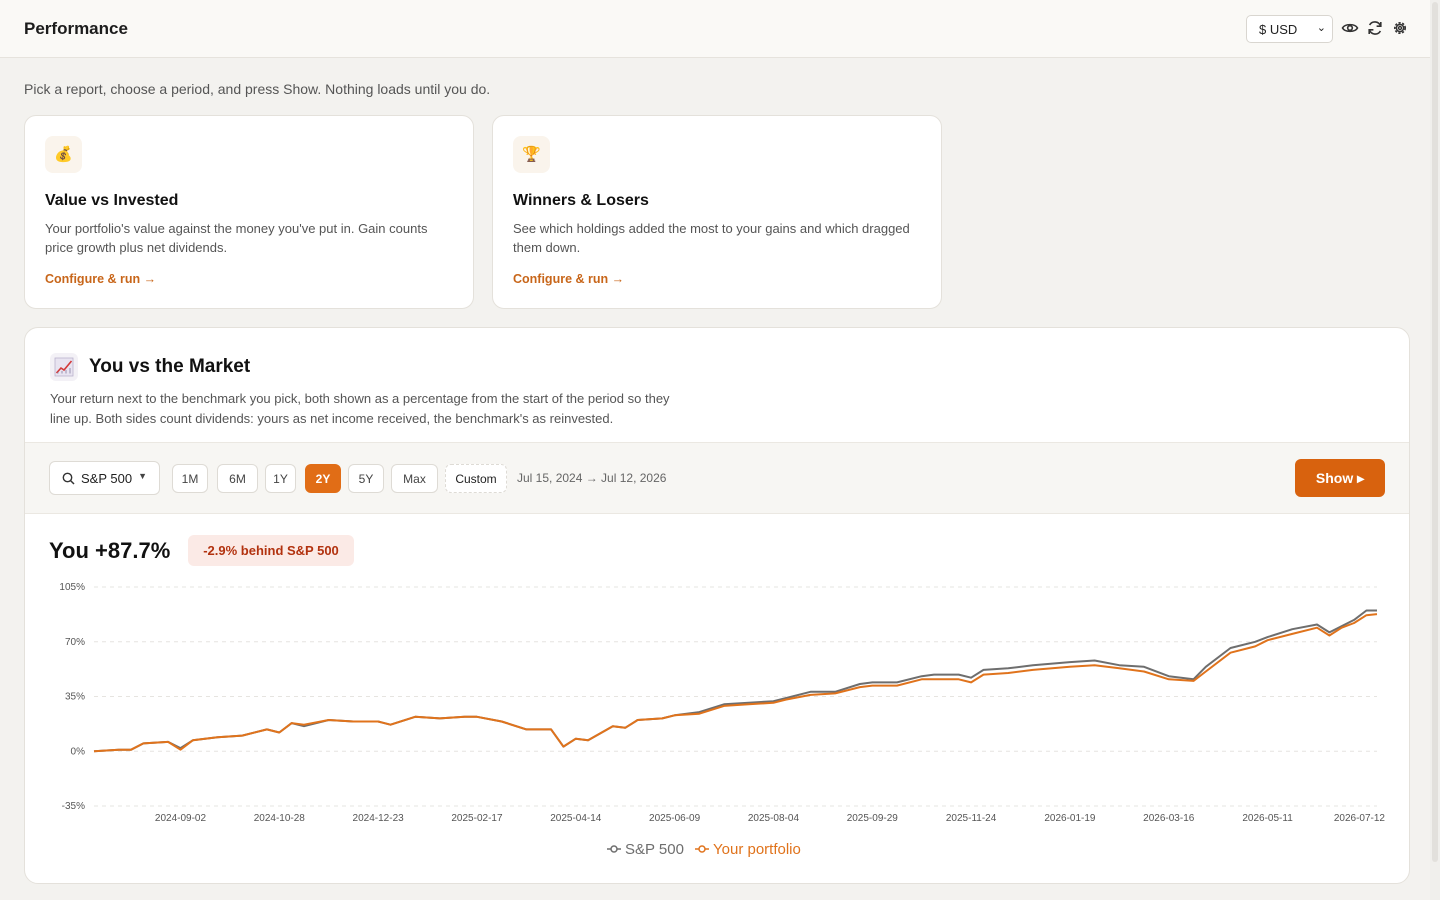  I want to click on currency-value: $ USD, so click(1278, 29).